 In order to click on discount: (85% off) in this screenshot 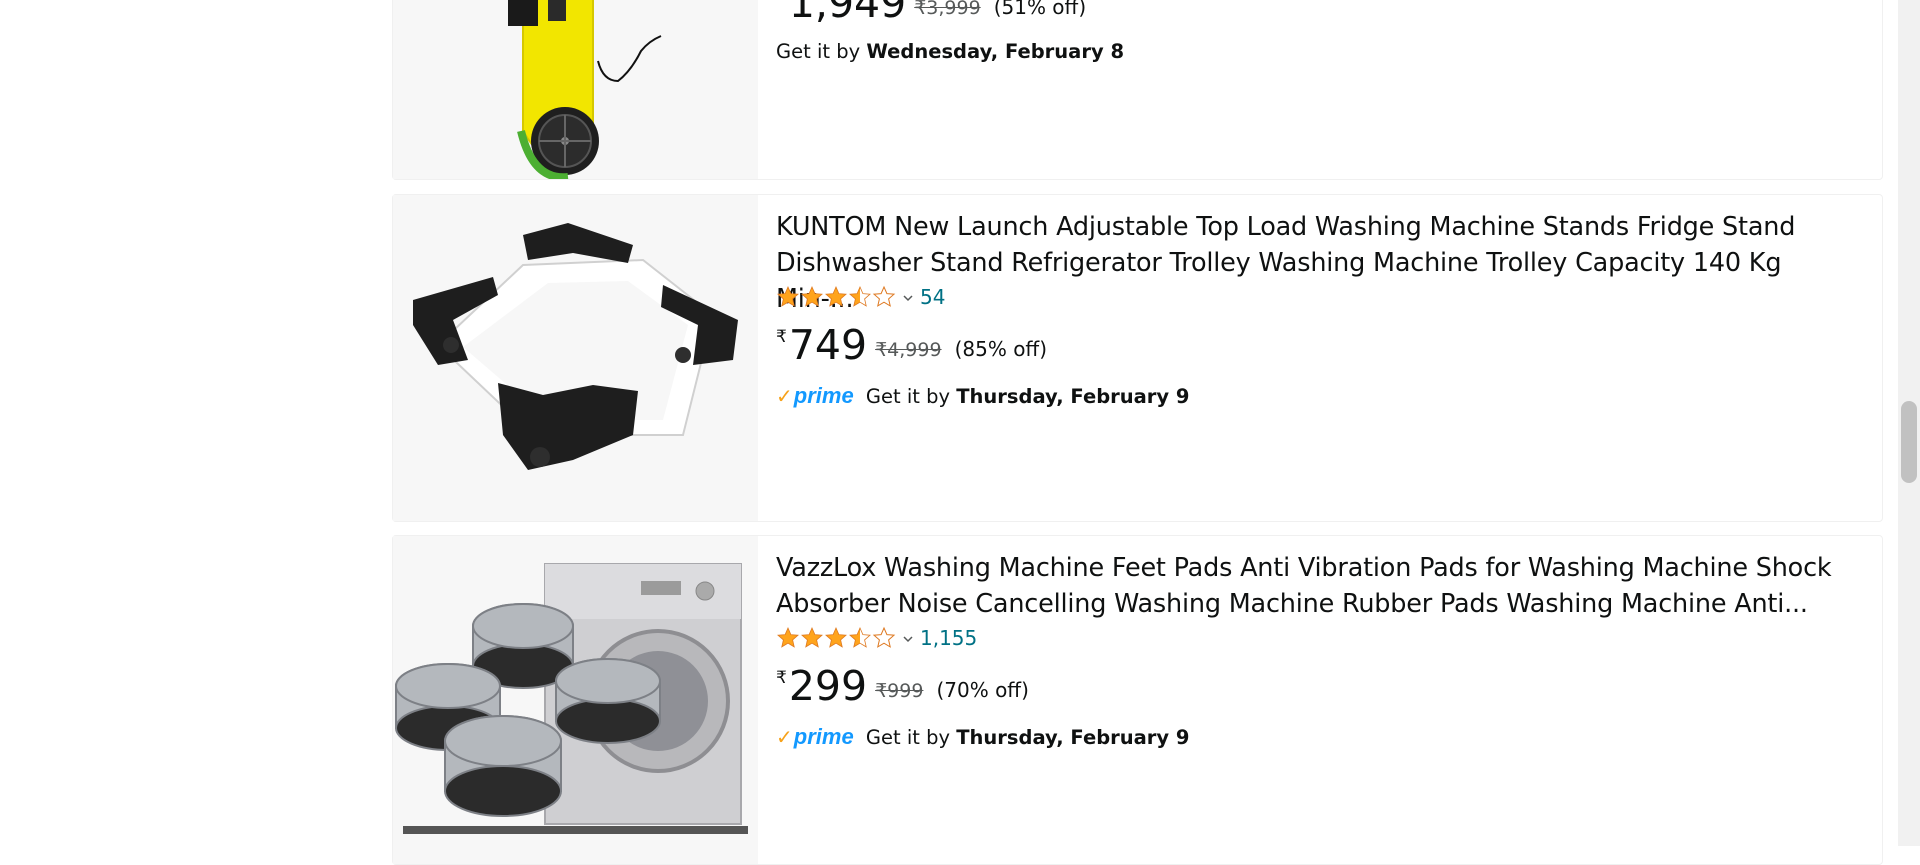, I will do `click(1001, 349)`.